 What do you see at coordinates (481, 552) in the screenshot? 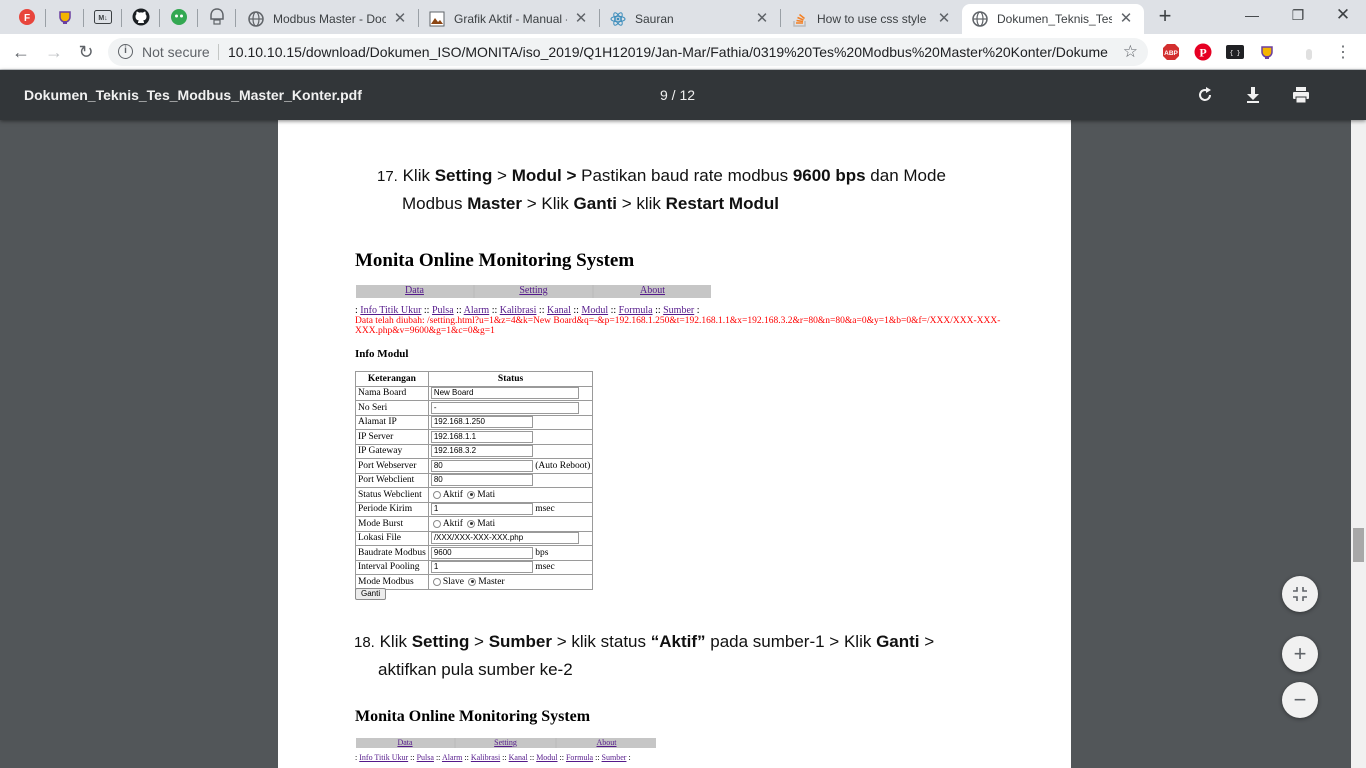
I see `baudrate-field: 9600` at bounding box center [481, 552].